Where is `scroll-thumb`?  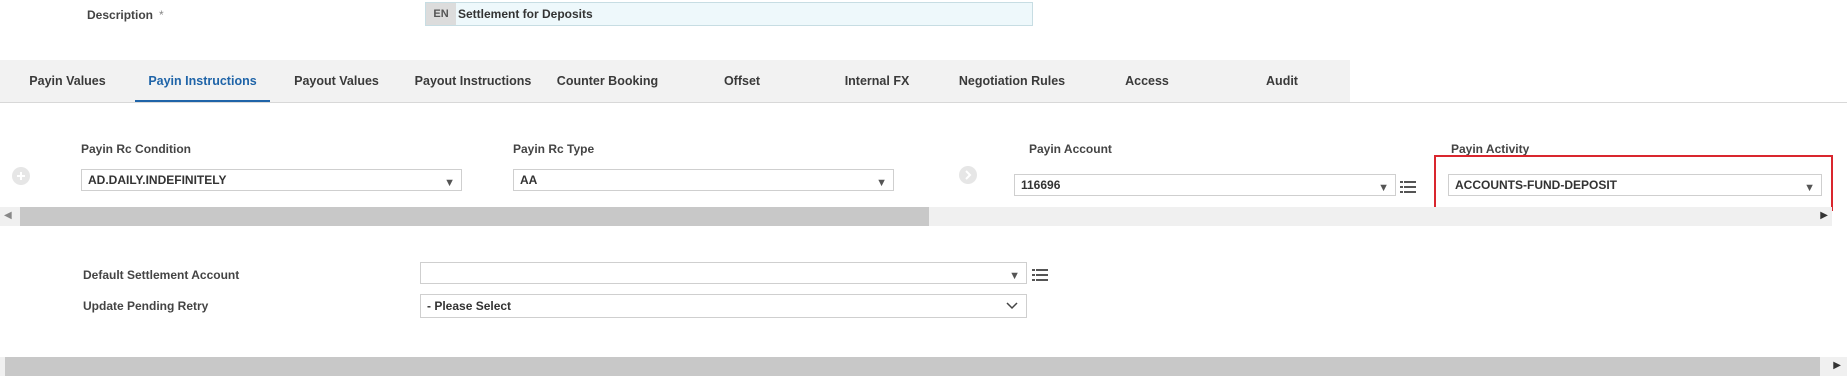
scroll-thumb is located at coordinates (474, 216).